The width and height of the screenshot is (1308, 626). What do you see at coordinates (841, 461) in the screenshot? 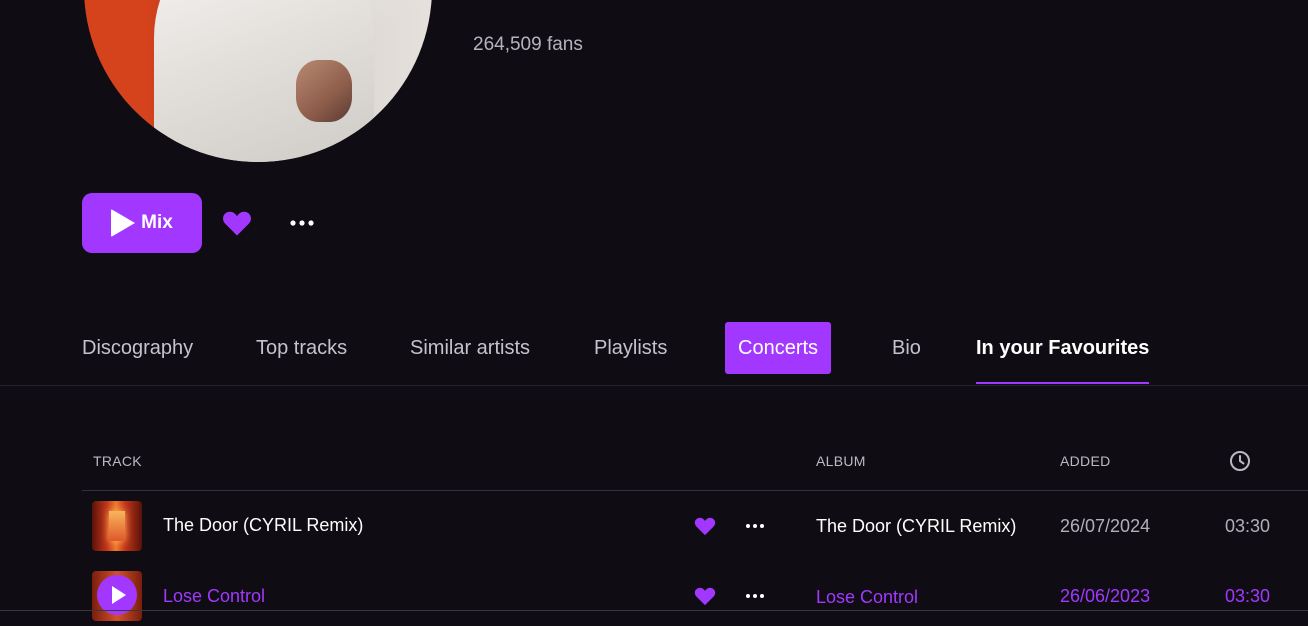
I see `column-header-album: ALBUM` at bounding box center [841, 461].